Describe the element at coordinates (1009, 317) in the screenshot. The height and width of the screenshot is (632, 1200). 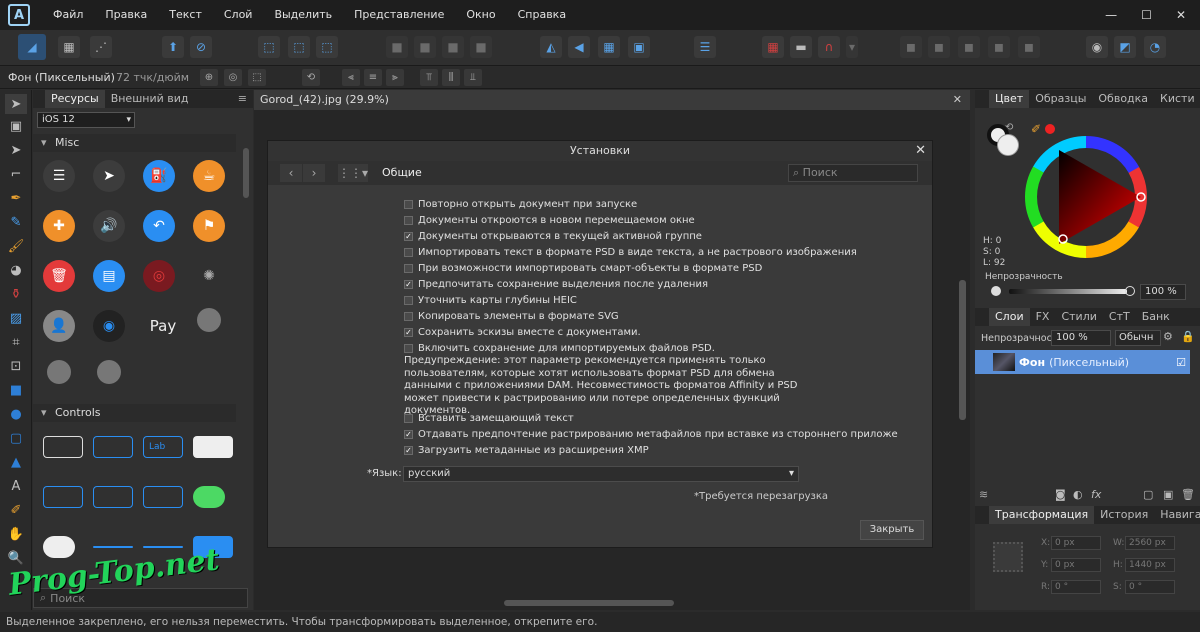
I see `tab-layers: Слои` at that location.